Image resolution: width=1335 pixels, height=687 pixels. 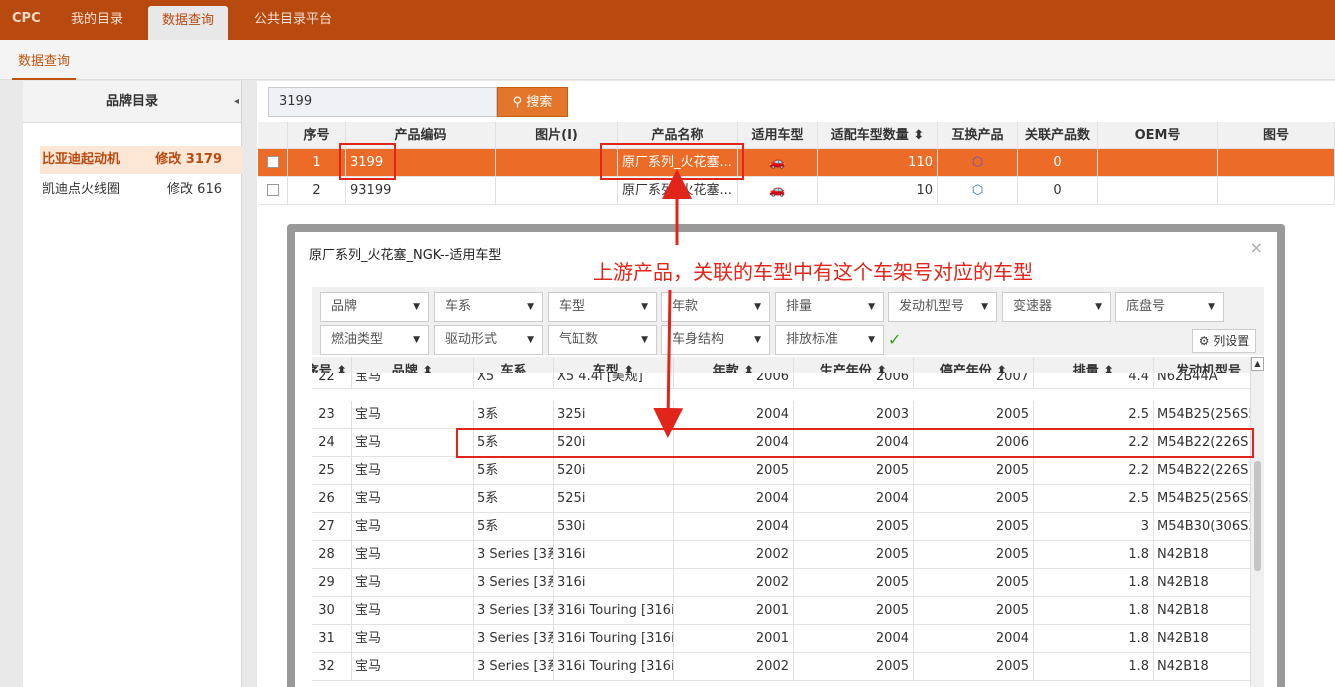 I want to click on filter-brand: 品牌 ▼, so click(x=374, y=307).